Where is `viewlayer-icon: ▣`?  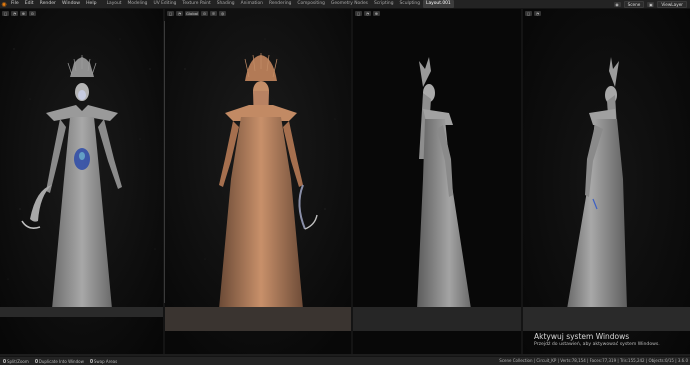
viewlayer-icon: ▣ is located at coordinates (651, 4).